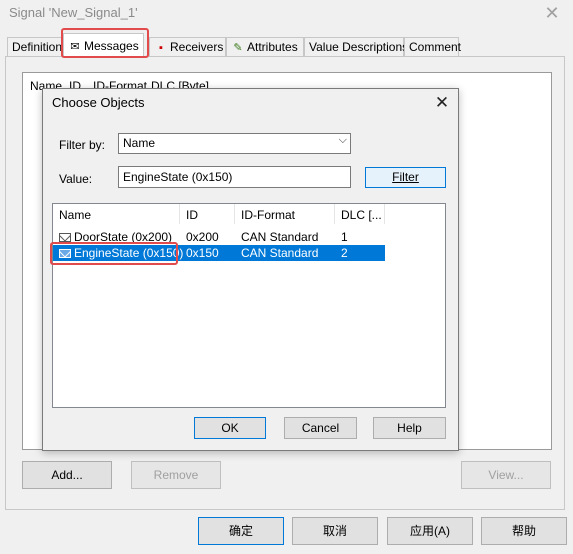  I want to click on pencil-icon: ✎, so click(238, 48).